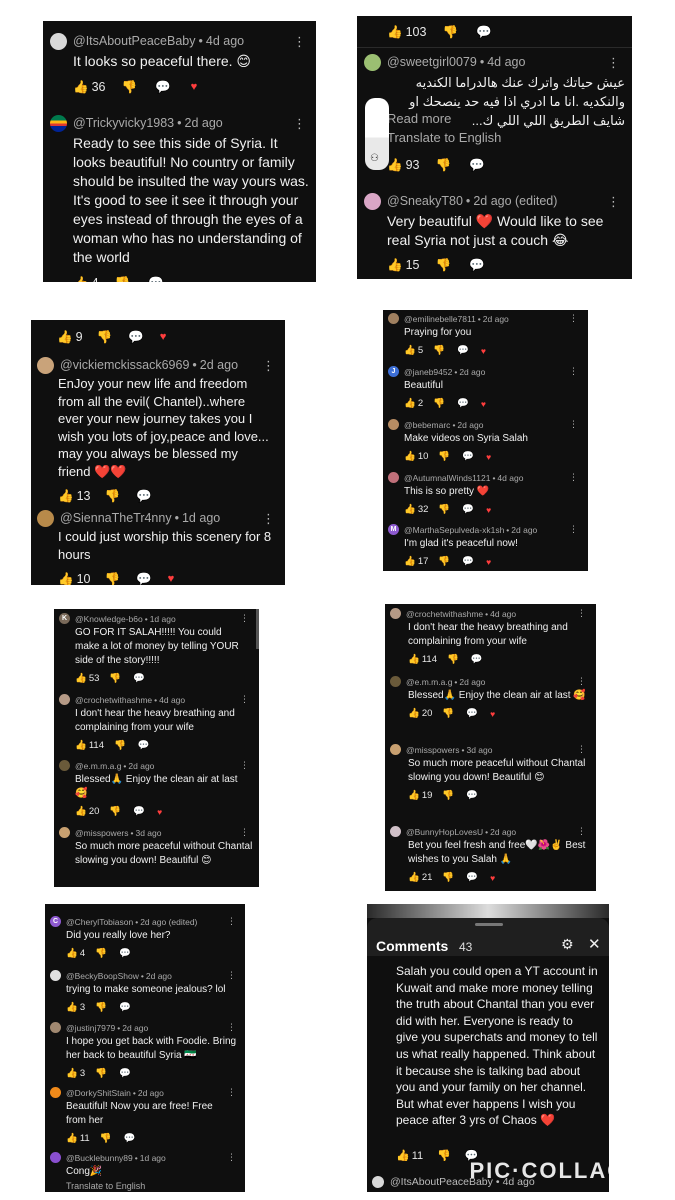 This screenshot has width=675, height=1200. I want to click on comment-author: @janeb9452, so click(428, 372).